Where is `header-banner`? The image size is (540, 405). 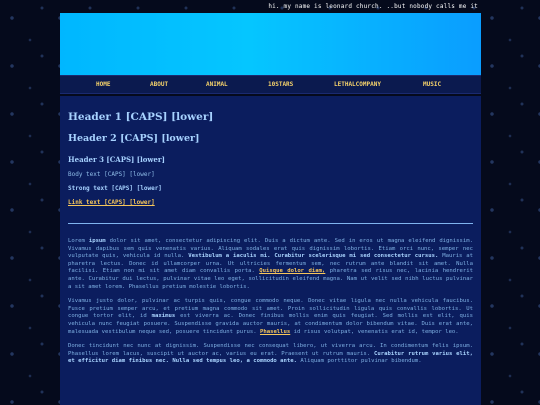 header-banner is located at coordinates (270, 44).